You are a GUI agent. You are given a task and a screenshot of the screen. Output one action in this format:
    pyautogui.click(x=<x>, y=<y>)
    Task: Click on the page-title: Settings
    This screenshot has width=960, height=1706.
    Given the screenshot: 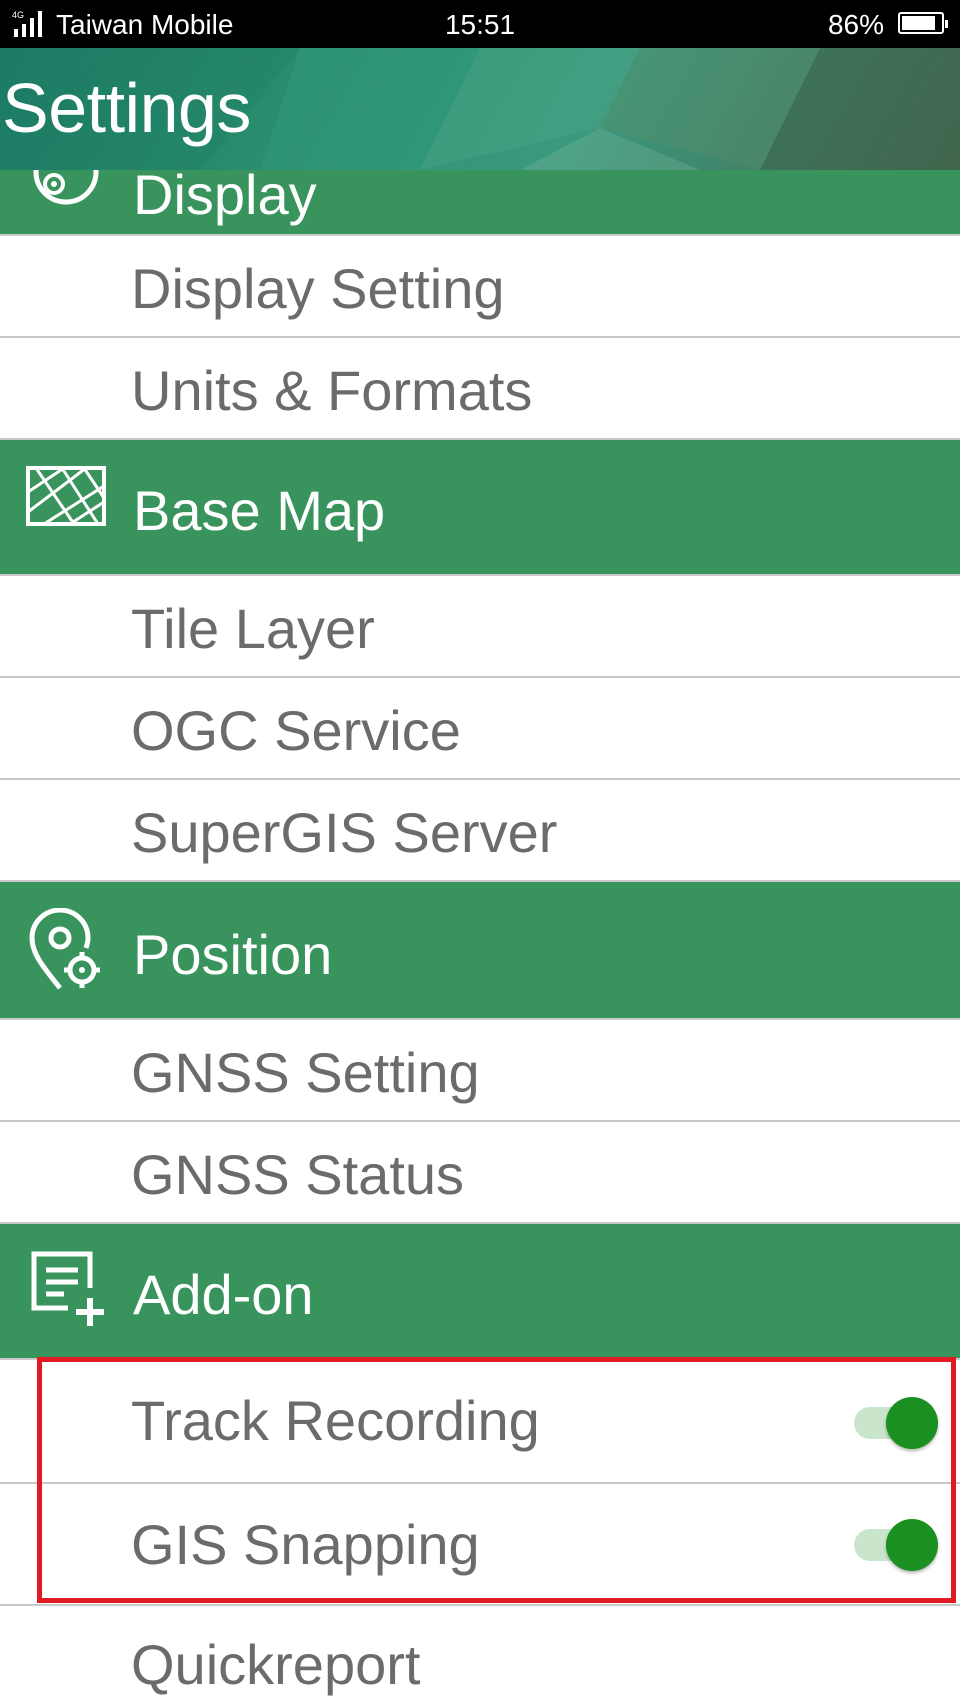 What is the action you would take?
    pyautogui.click(x=126, y=108)
    